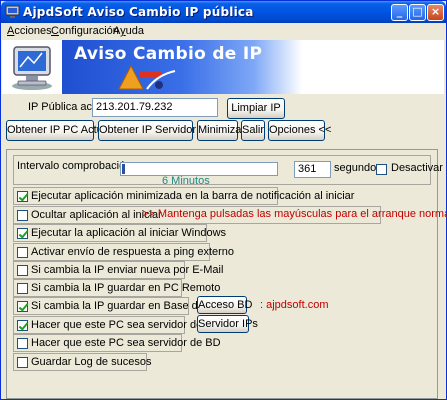  Describe the element at coordinates (224, 305) in the screenshot. I see `db-access-button: Acceso BD` at that location.